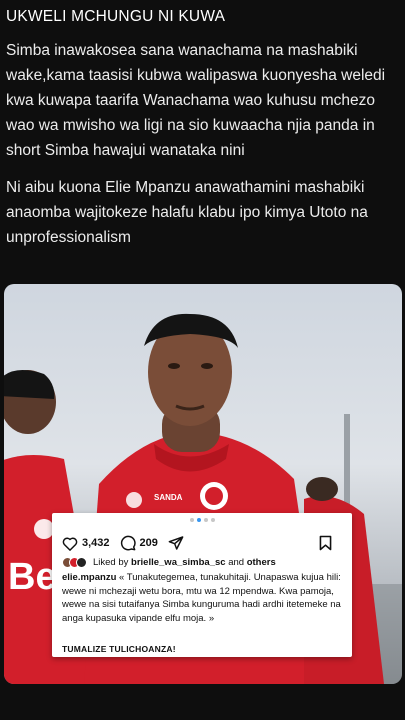  Describe the element at coordinates (81, 562) in the screenshot. I see `avatar` at that location.